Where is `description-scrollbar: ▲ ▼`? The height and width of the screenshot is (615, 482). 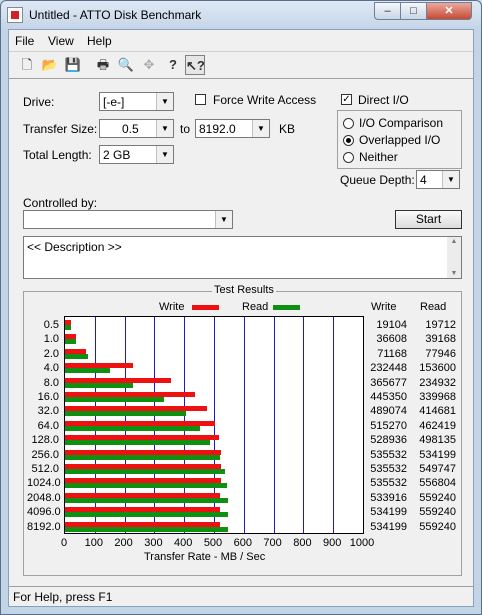
description-scrollbar: ▲ ▼ is located at coordinates (454, 257).